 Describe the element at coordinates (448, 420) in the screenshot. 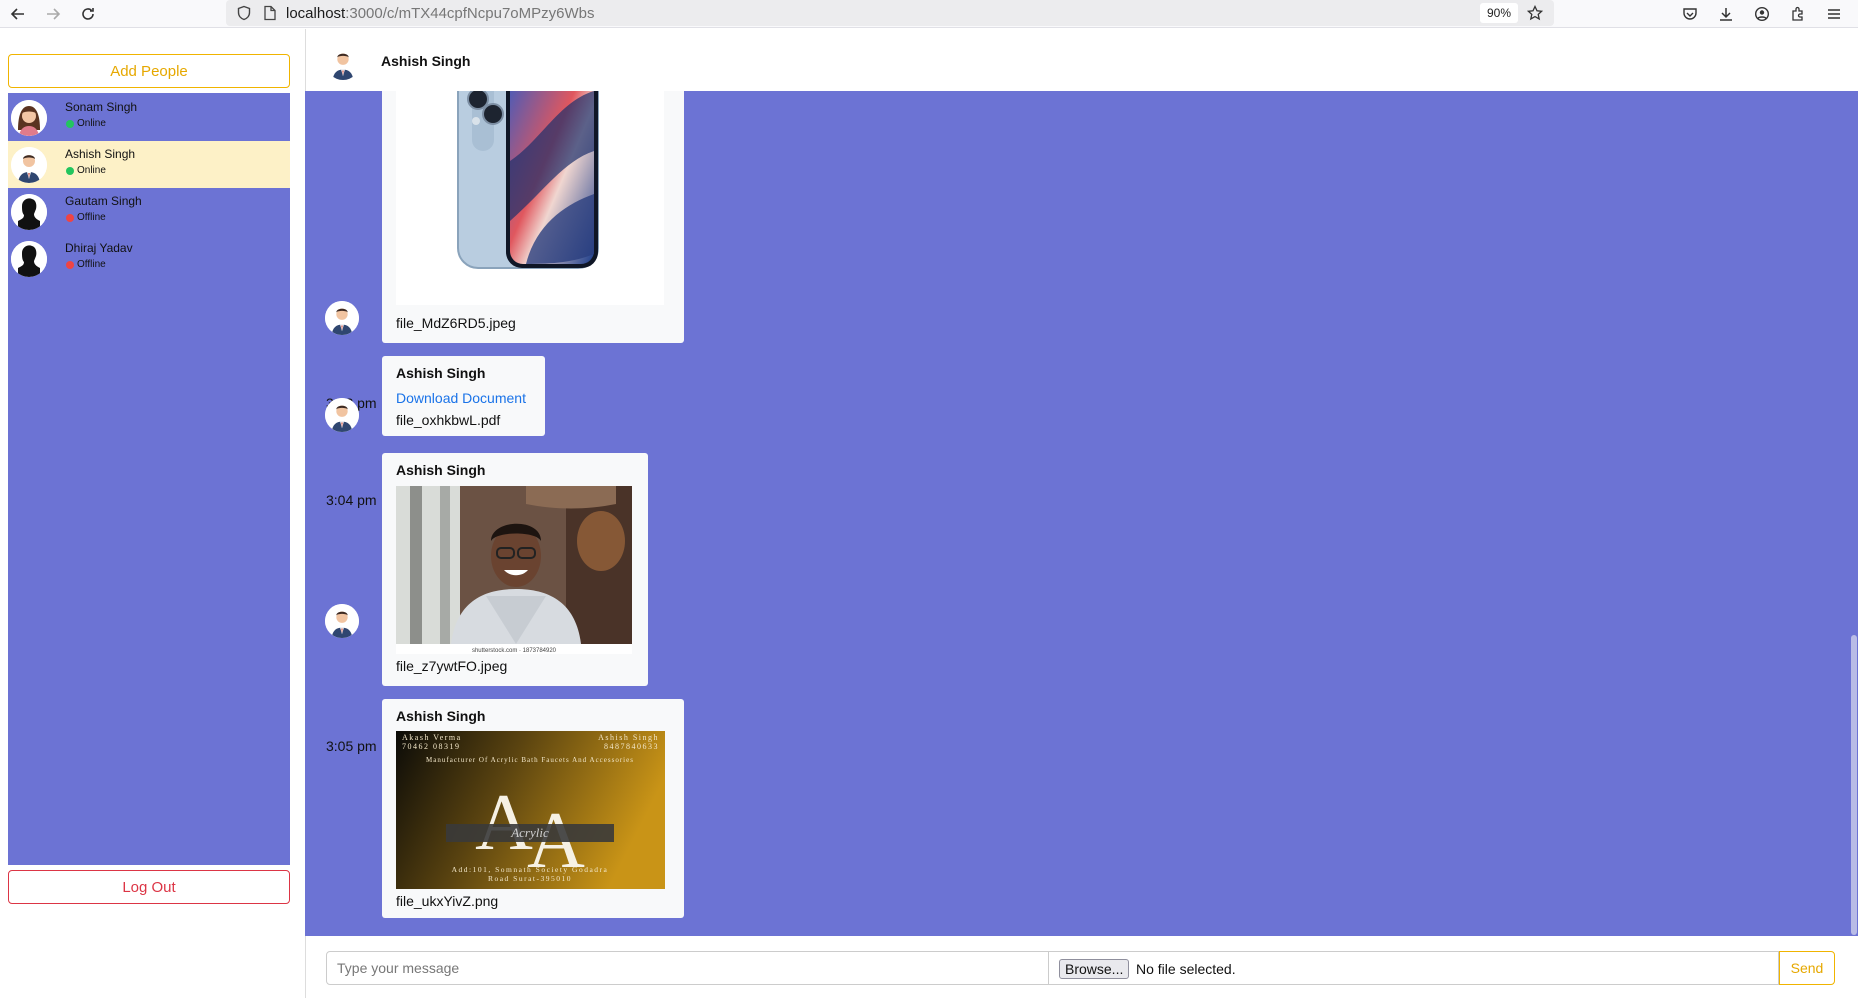

I see `file-name: file_oxhkbwL.pdf` at that location.